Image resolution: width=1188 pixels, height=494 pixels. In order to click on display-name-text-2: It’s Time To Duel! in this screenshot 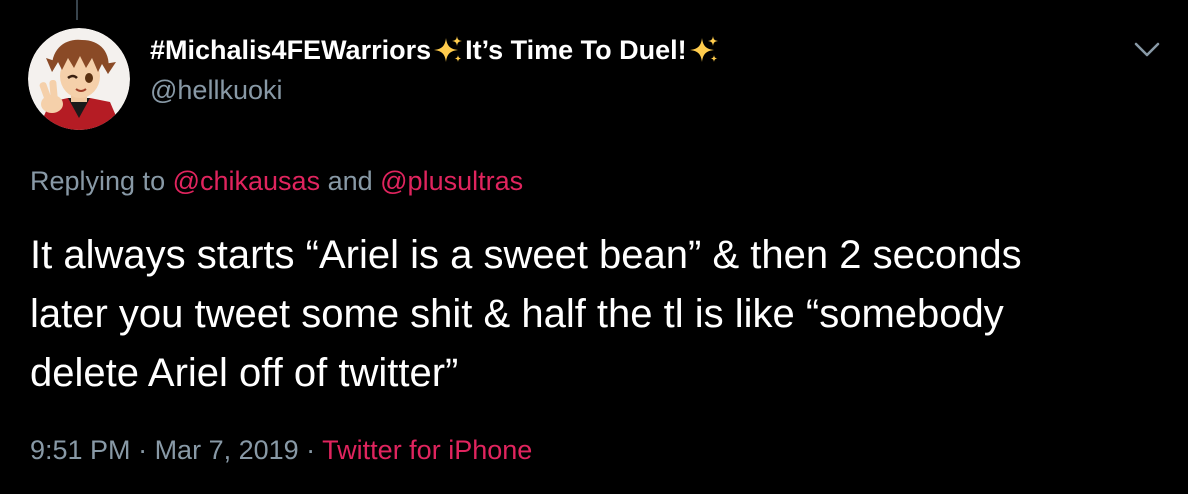, I will do `click(576, 50)`.